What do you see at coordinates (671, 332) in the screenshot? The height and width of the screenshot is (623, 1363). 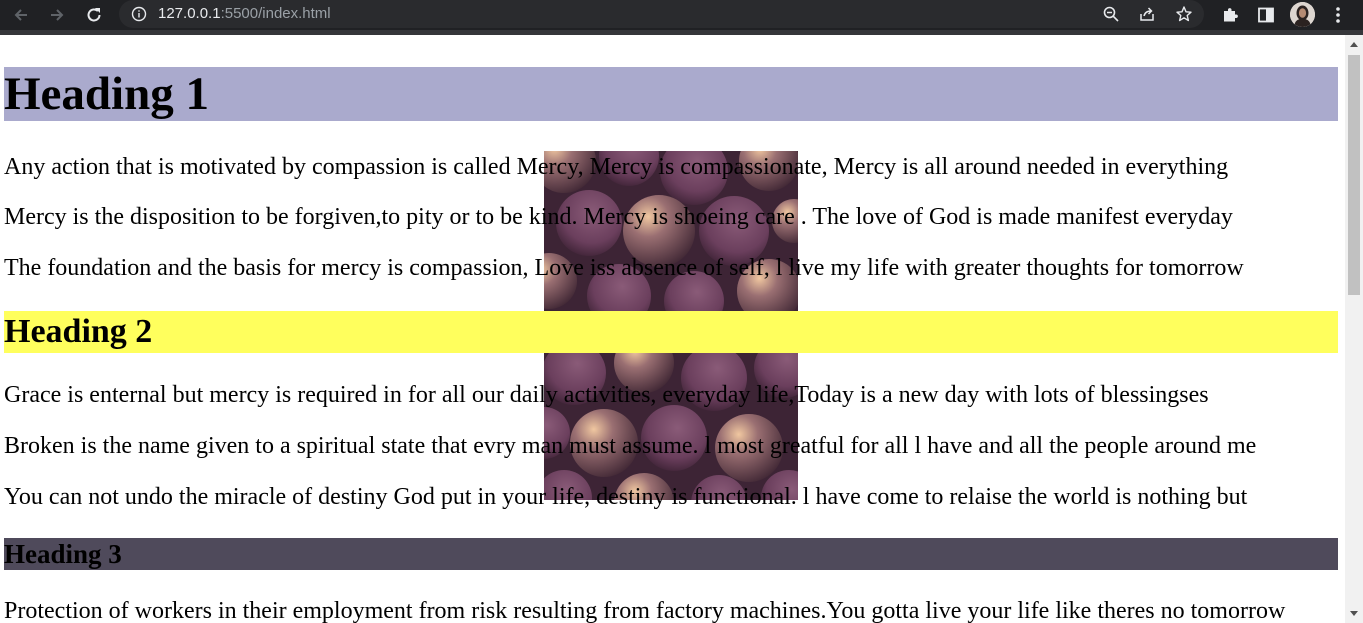 I see `heading-2: Heading 2` at bounding box center [671, 332].